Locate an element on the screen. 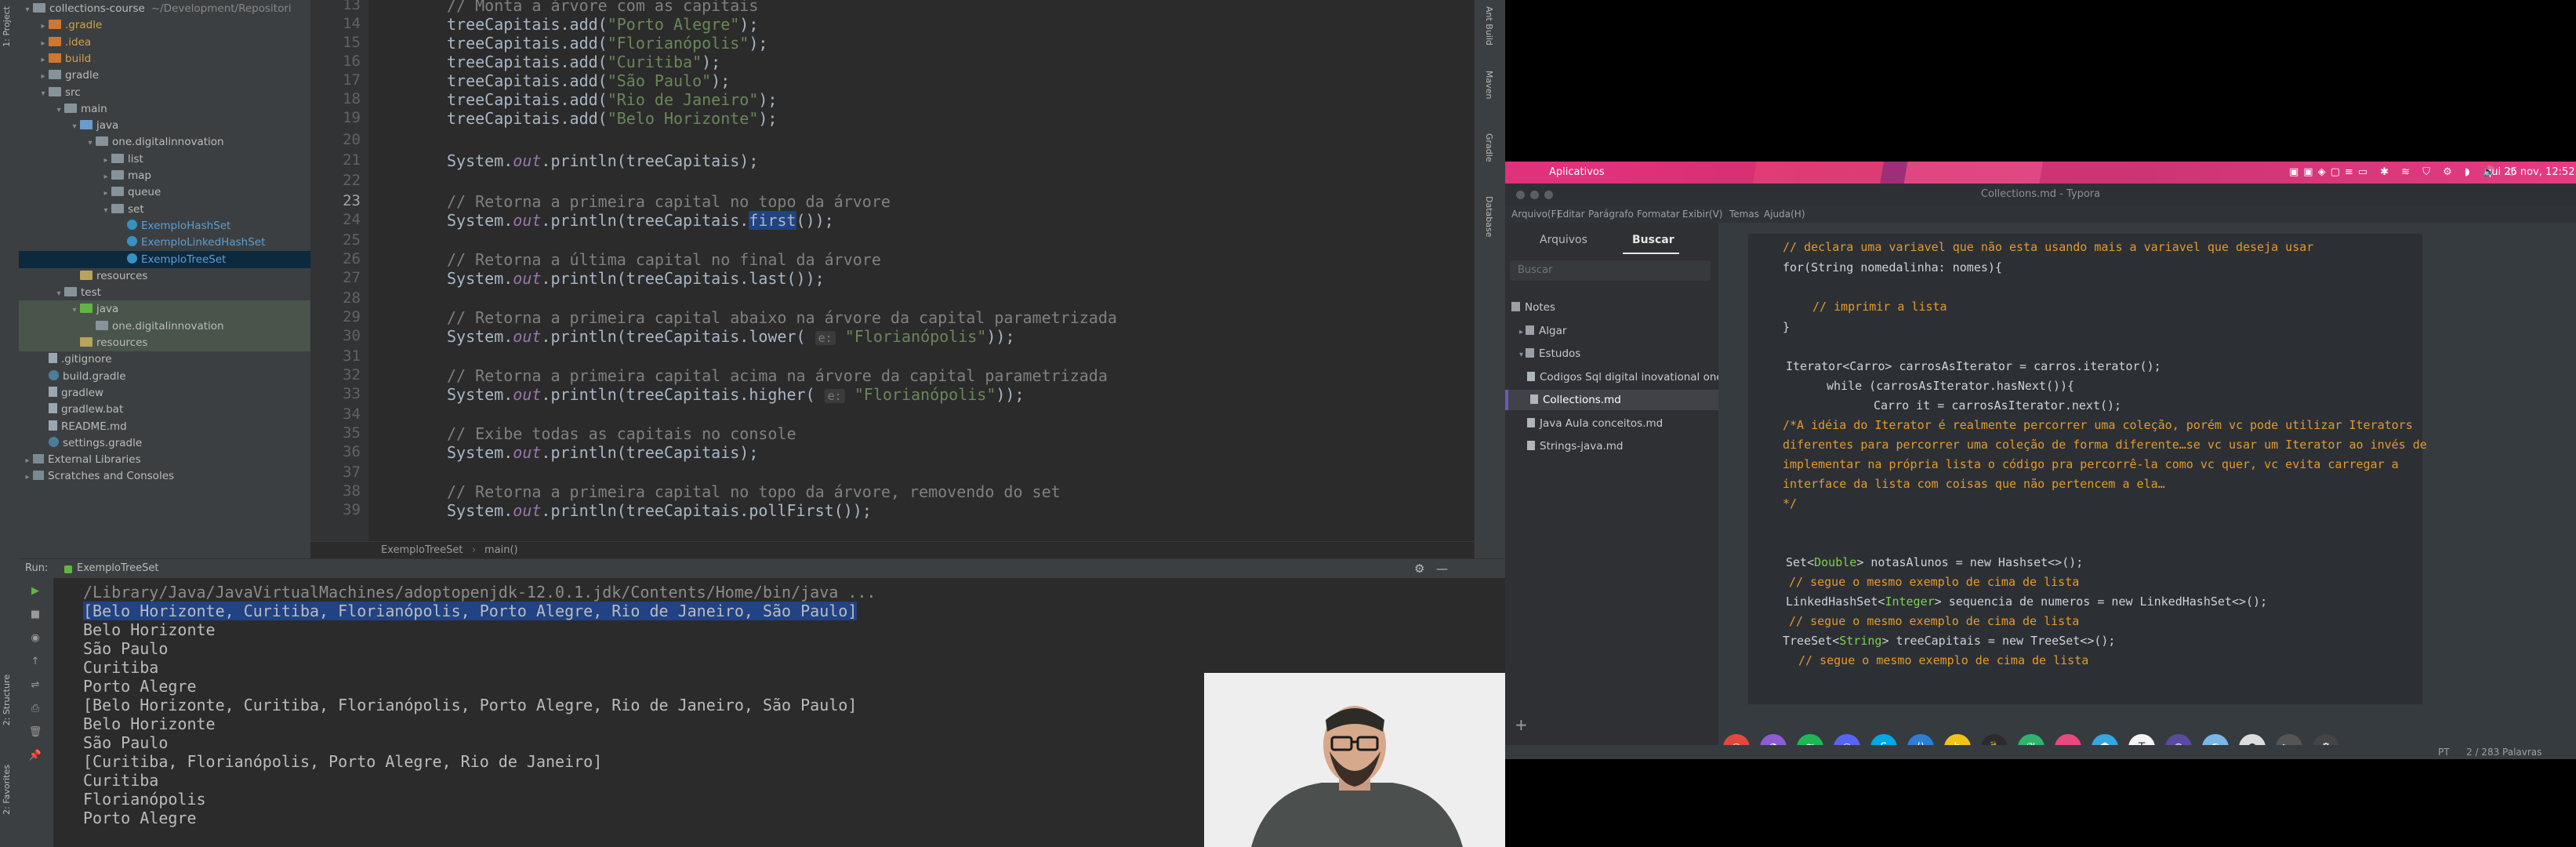 Image resolution: width=2576 pixels, height=847 pixels. tree-item: gradlew.bat is located at coordinates (165, 409).